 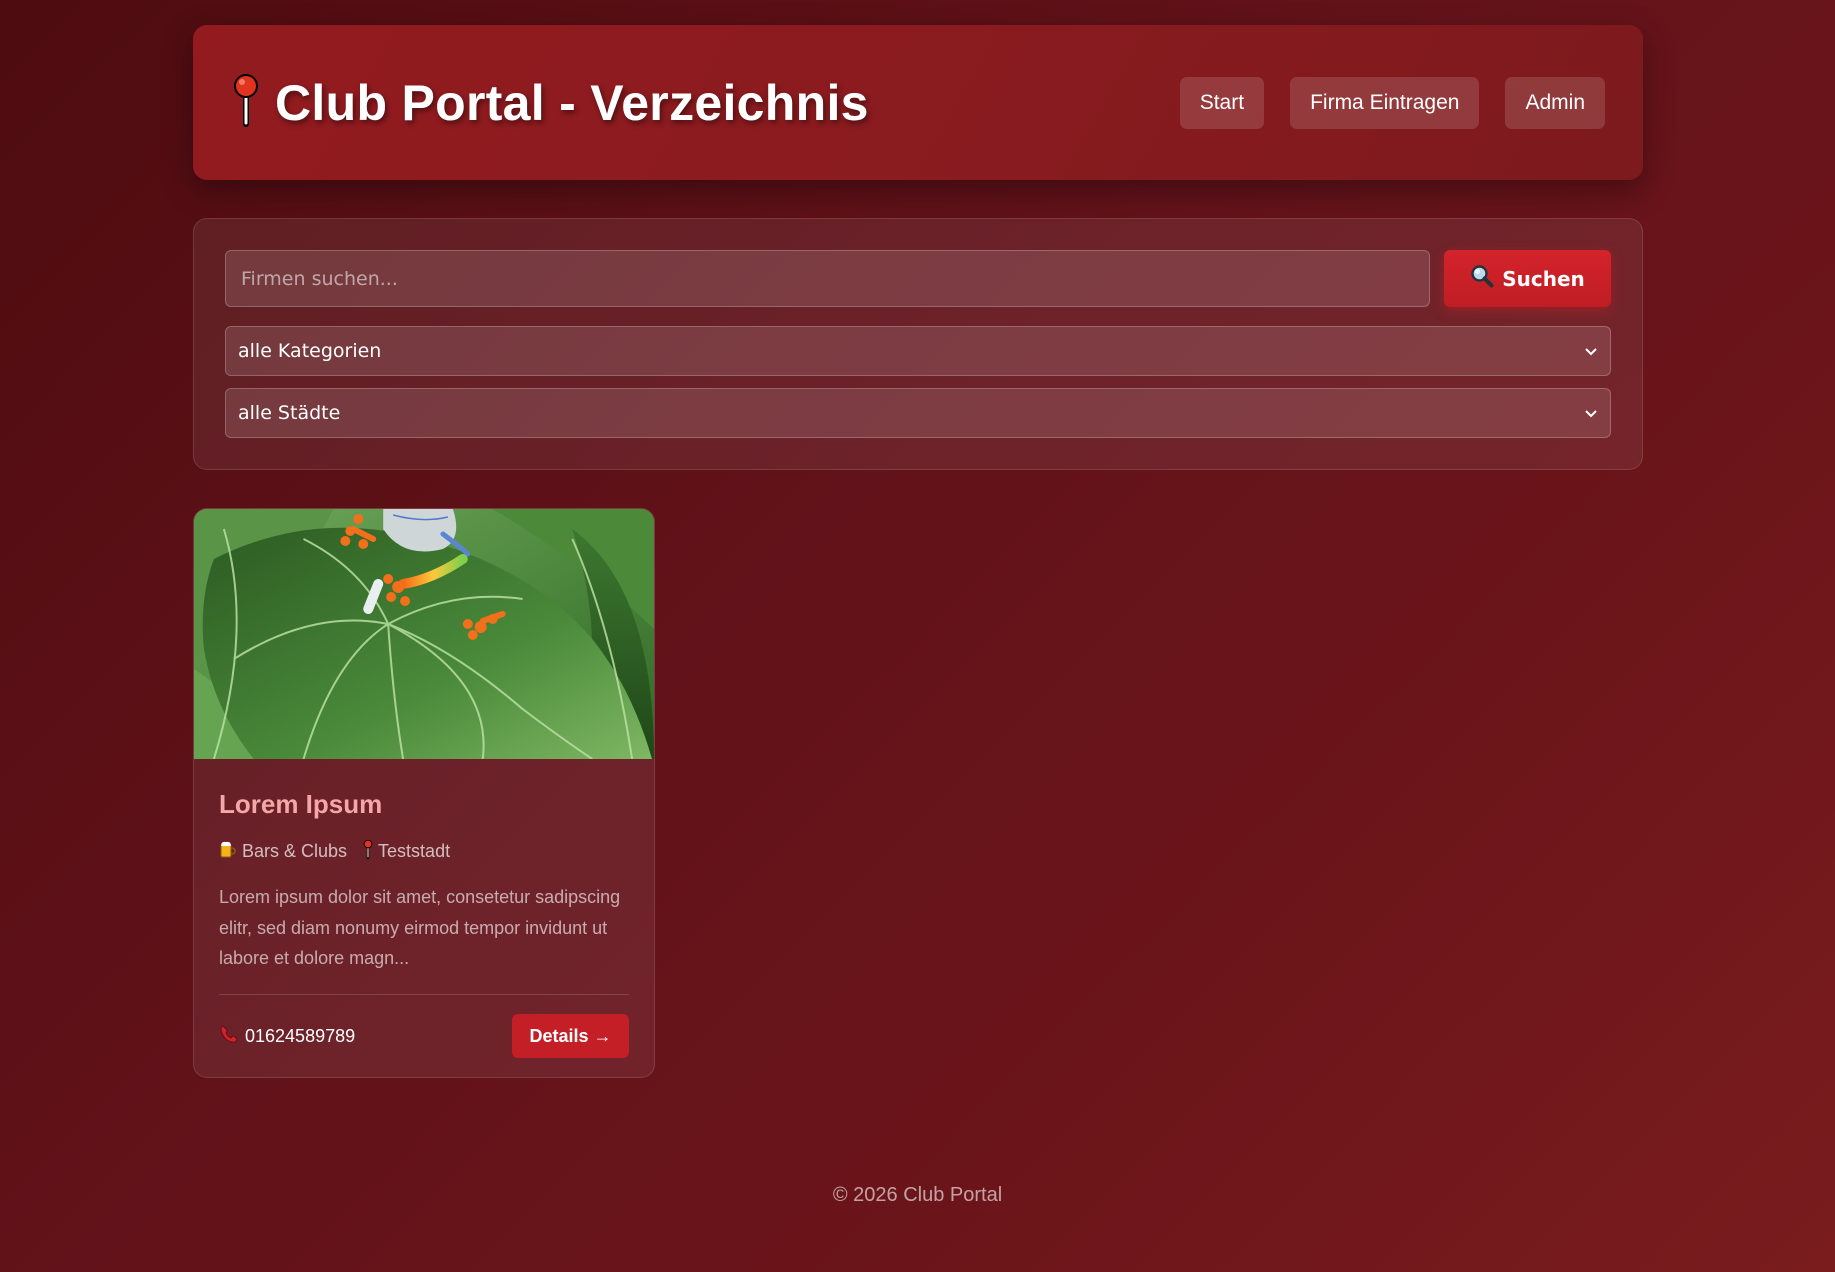 What do you see at coordinates (424, 994) in the screenshot?
I see `listing-divider` at bounding box center [424, 994].